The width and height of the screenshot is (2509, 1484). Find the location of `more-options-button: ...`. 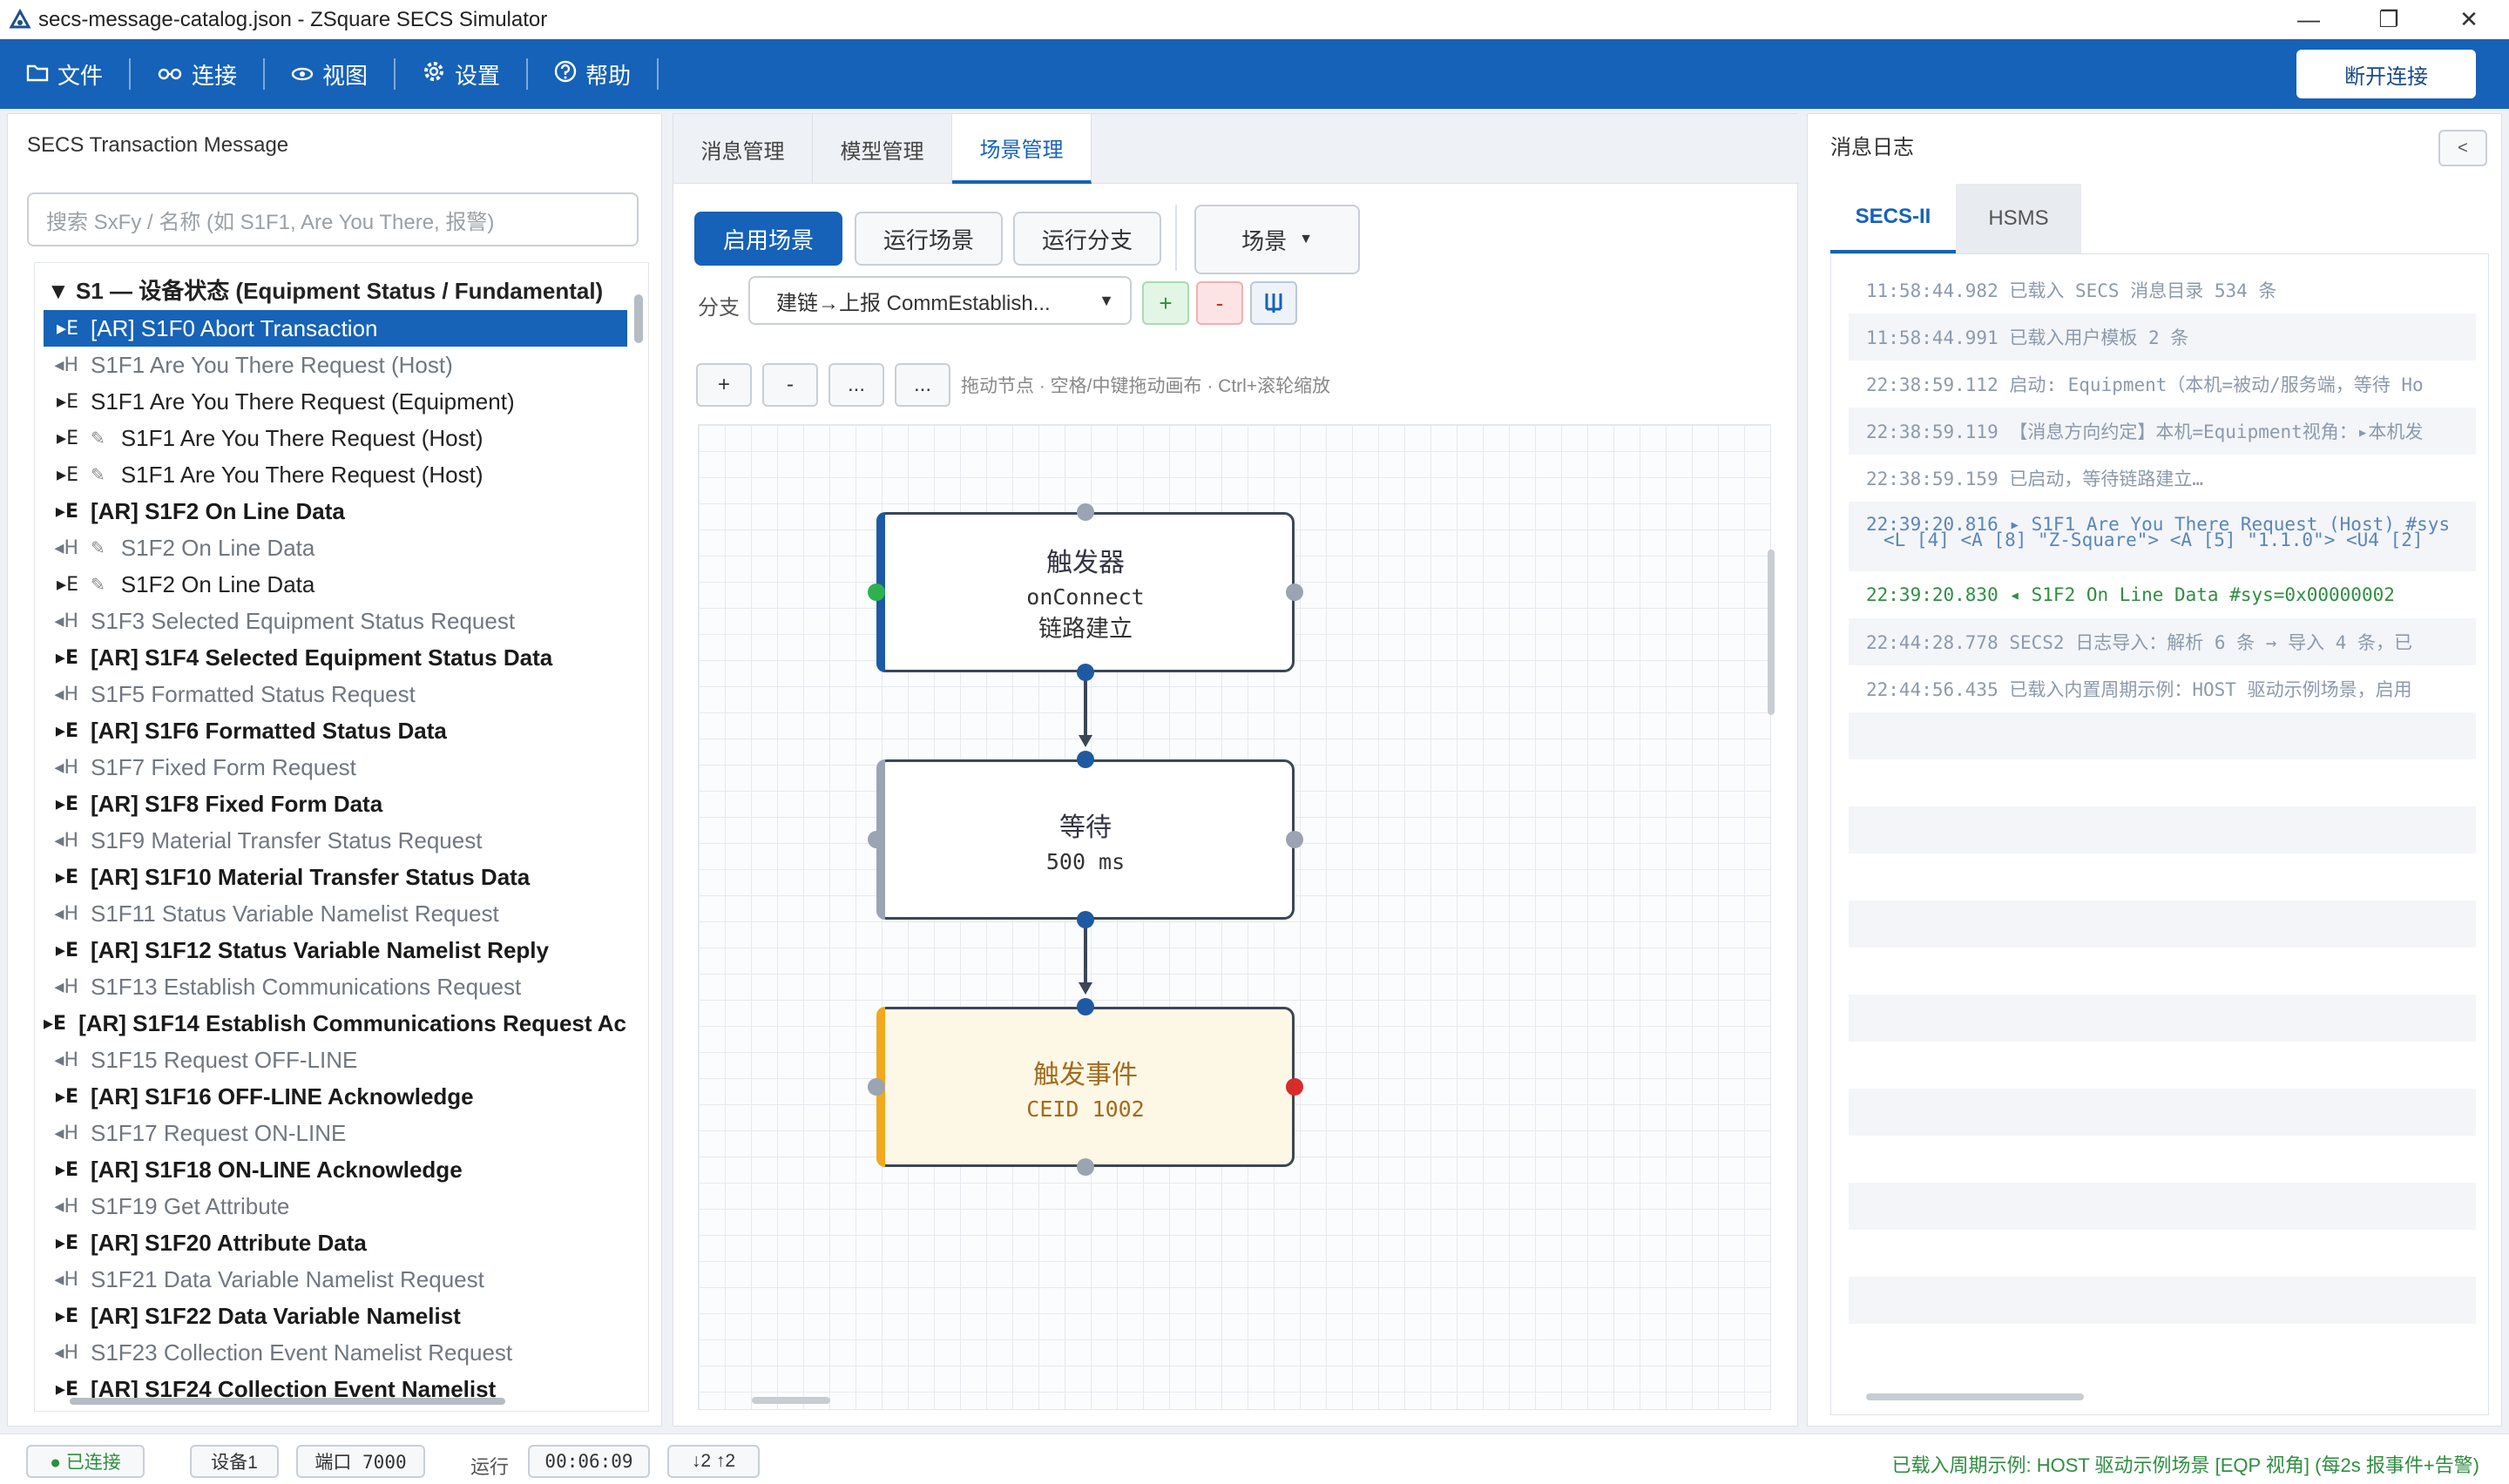

more-options-button: ... is located at coordinates (922, 385).